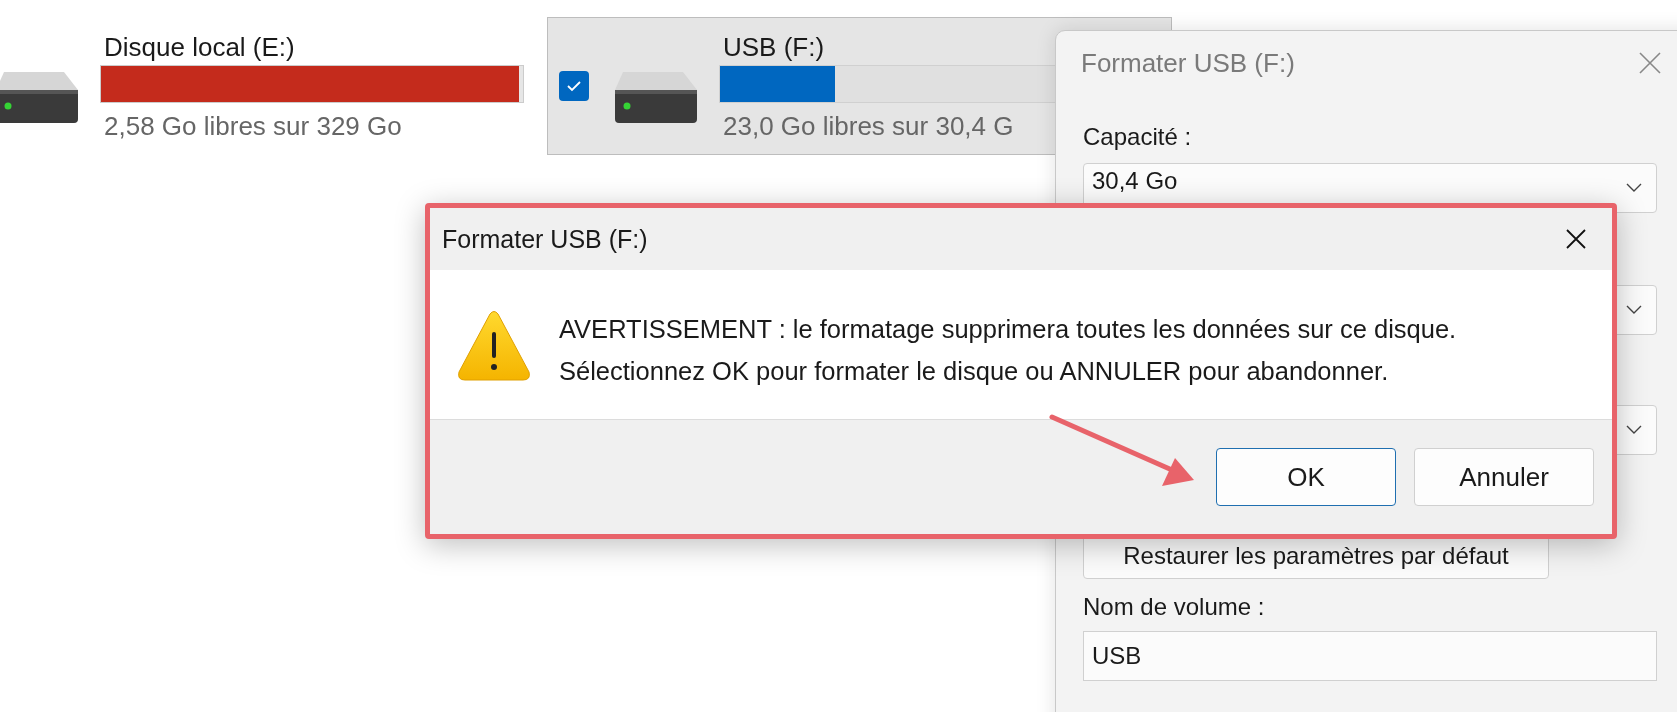  I want to click on checkbox, so click(574, 86).